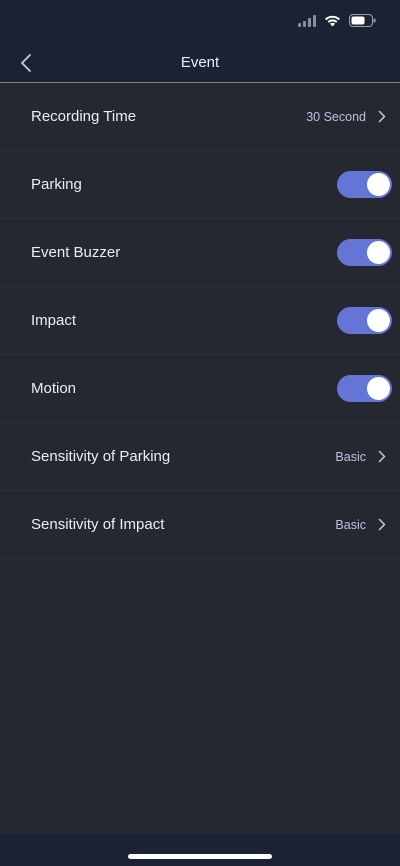 This screenshot has width=400, height=866. What do you see at coordinates (332, 20) in the screenshot?
I see `wifi-icon` at bounding box center [332, 20].